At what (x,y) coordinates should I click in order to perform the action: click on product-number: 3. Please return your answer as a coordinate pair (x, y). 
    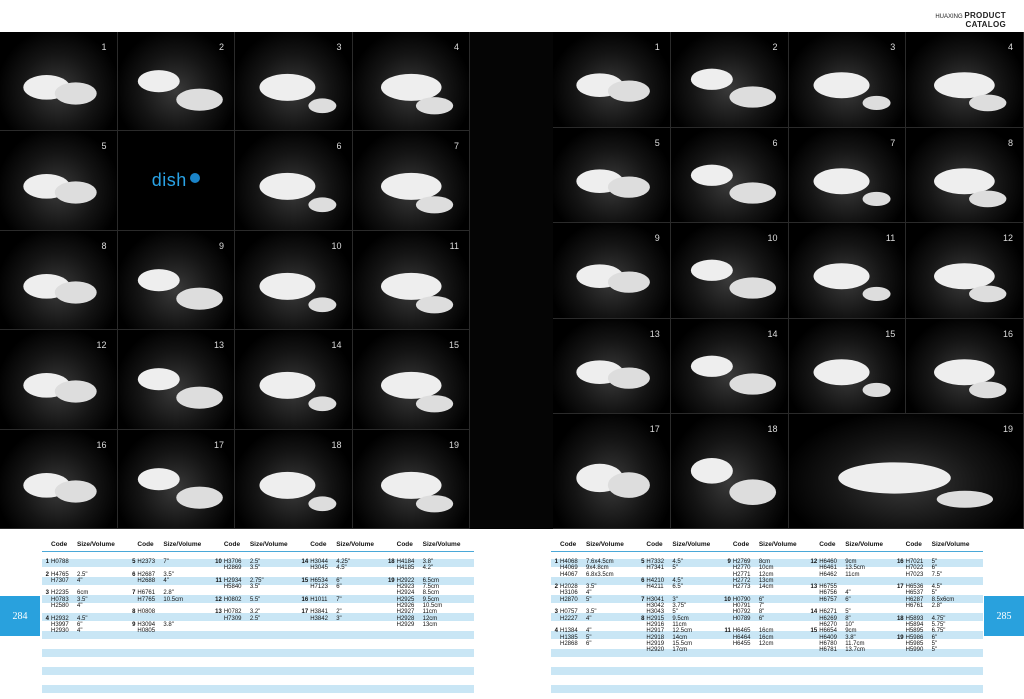
    Looking at the image, I should click on (339, 47).